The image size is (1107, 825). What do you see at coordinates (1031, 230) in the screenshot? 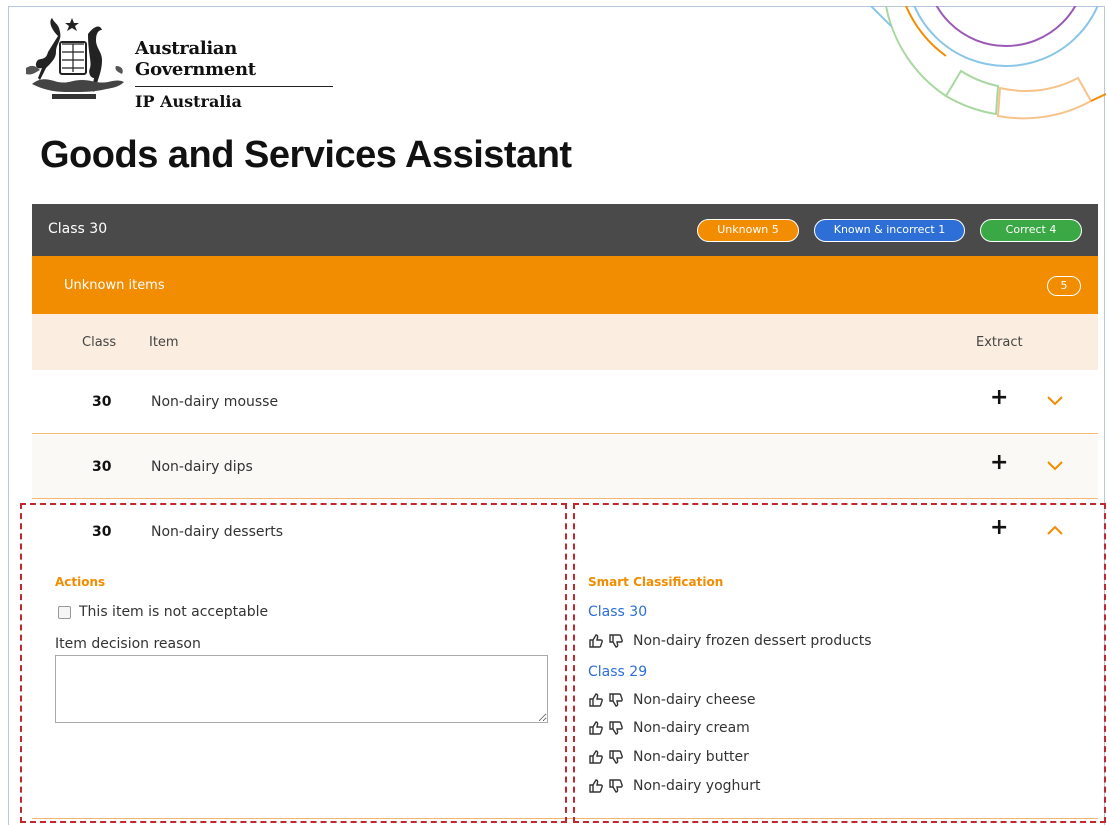
I see `correct-filter-pill: Correct 4` at bounding box center [1031, 230].